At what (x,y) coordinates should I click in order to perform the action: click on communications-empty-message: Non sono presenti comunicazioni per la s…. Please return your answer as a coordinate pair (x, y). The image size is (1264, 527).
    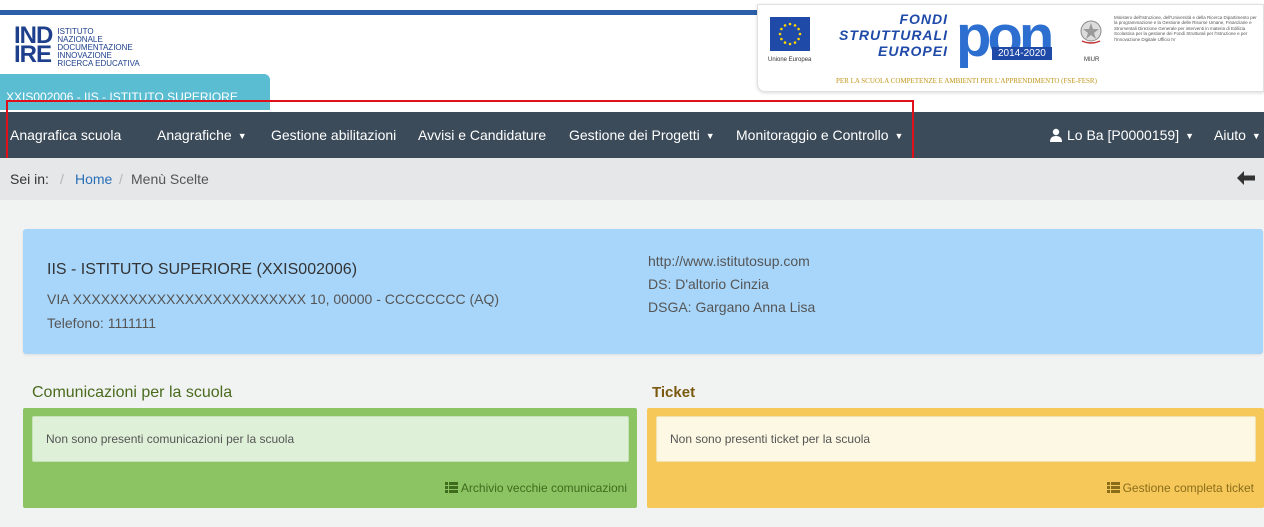
    Looking at the image, I should click on (170, 439).